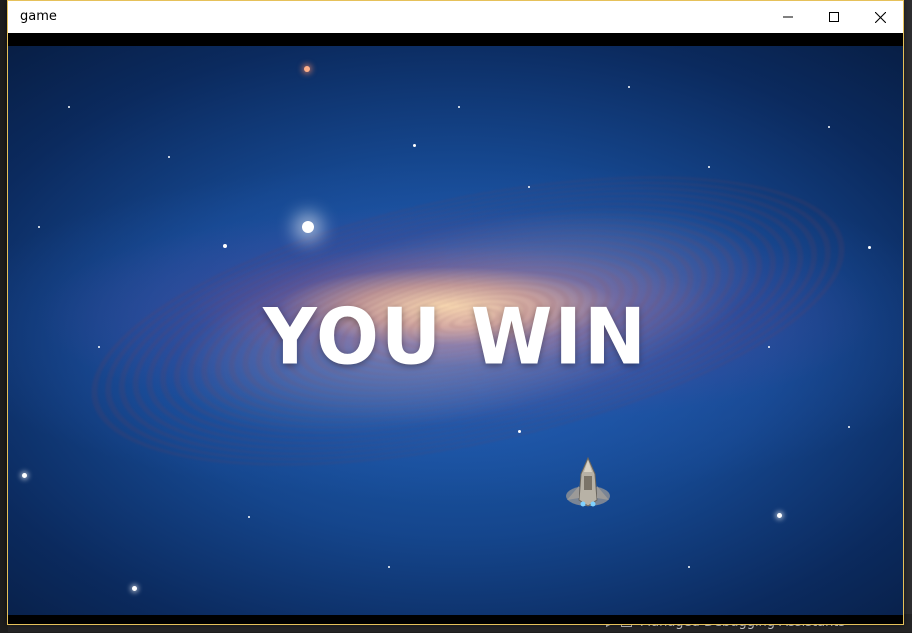 Image resolution: width=912 pixels, height=633 pixels. I want to click on window-title: game, so click(38, 16).